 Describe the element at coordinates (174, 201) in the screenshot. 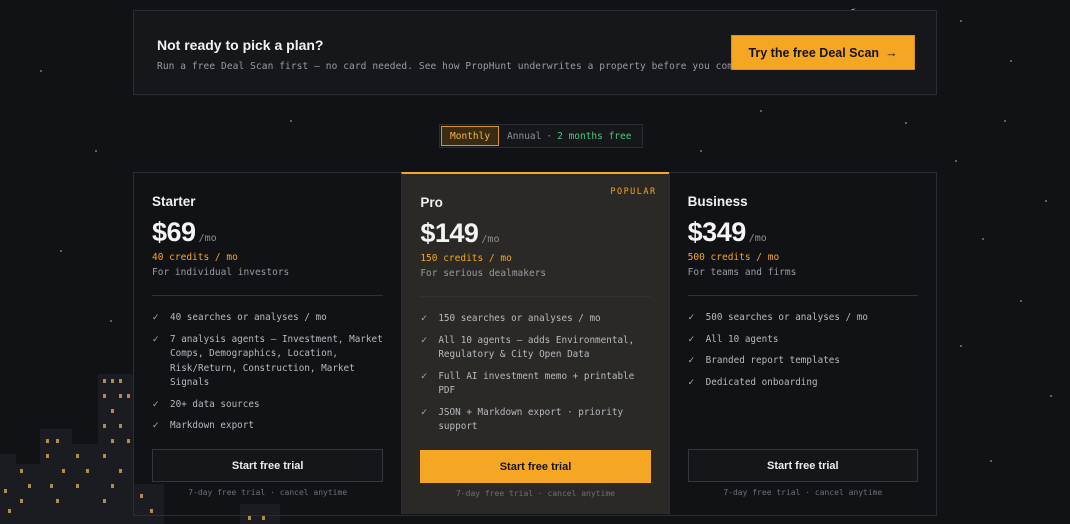

I see `plan-name: Starter` at that location.